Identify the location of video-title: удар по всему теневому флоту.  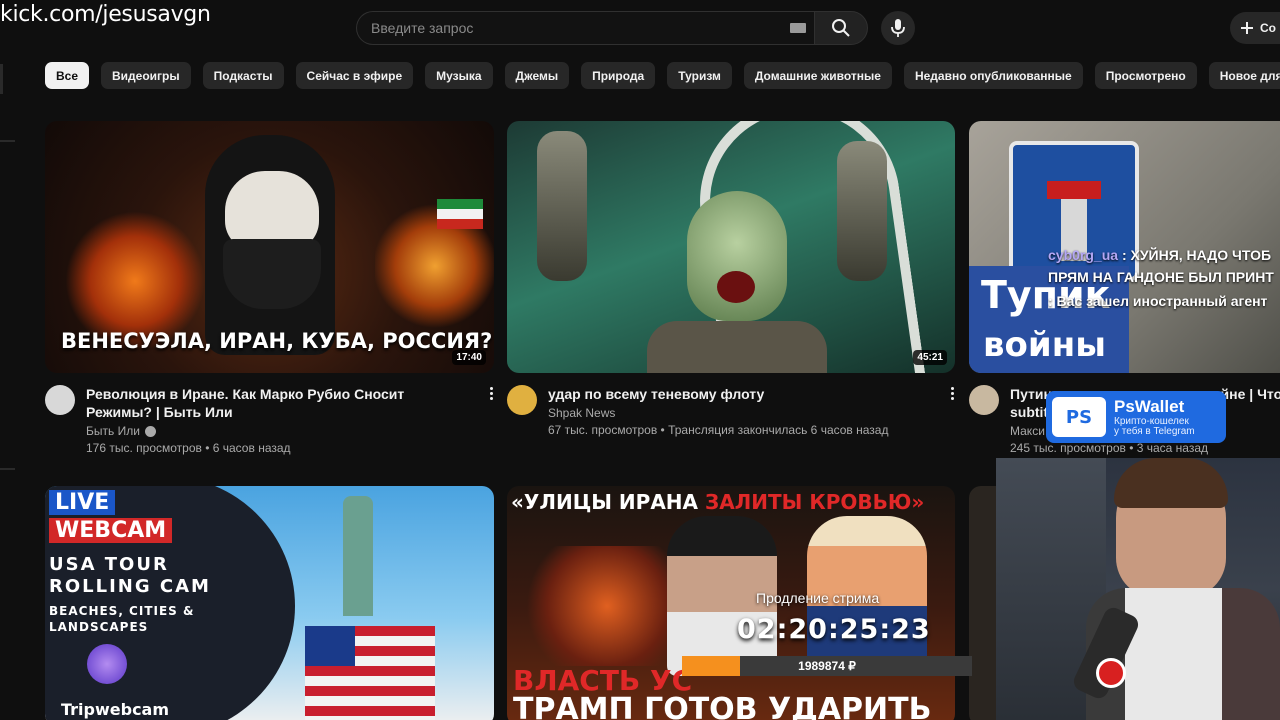
(751, 394).